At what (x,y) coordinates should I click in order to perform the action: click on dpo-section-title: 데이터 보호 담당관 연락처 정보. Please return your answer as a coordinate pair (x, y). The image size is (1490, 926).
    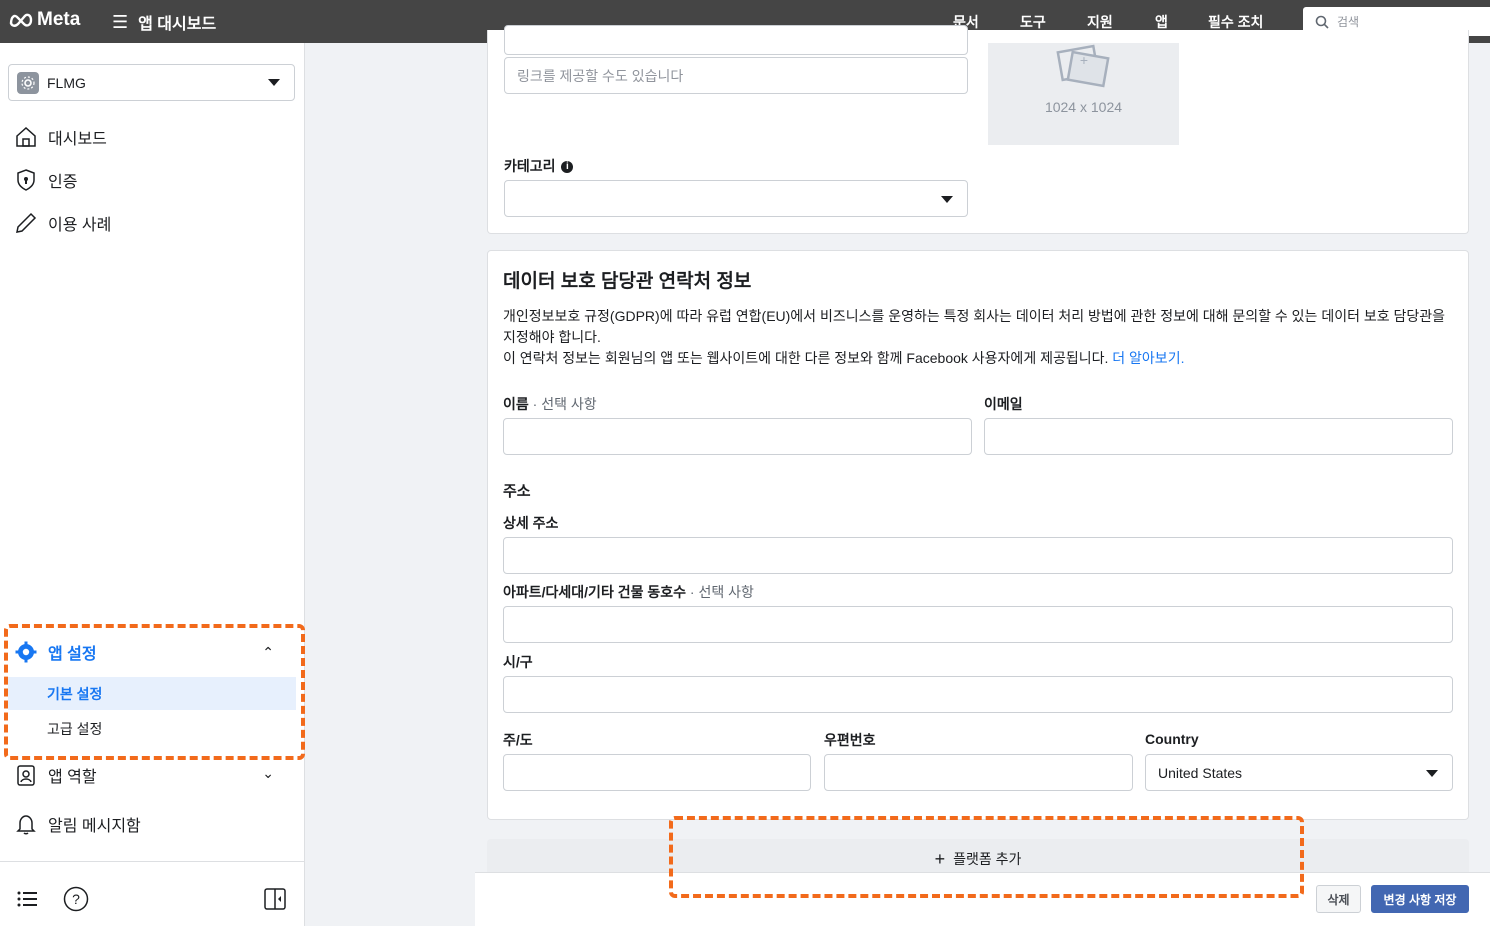
    Looking at the image, I should click on (627, 281).